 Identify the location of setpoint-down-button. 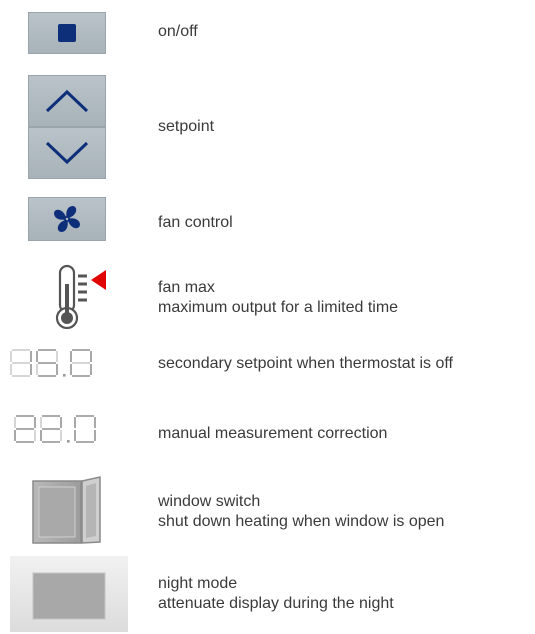
(67, 153).